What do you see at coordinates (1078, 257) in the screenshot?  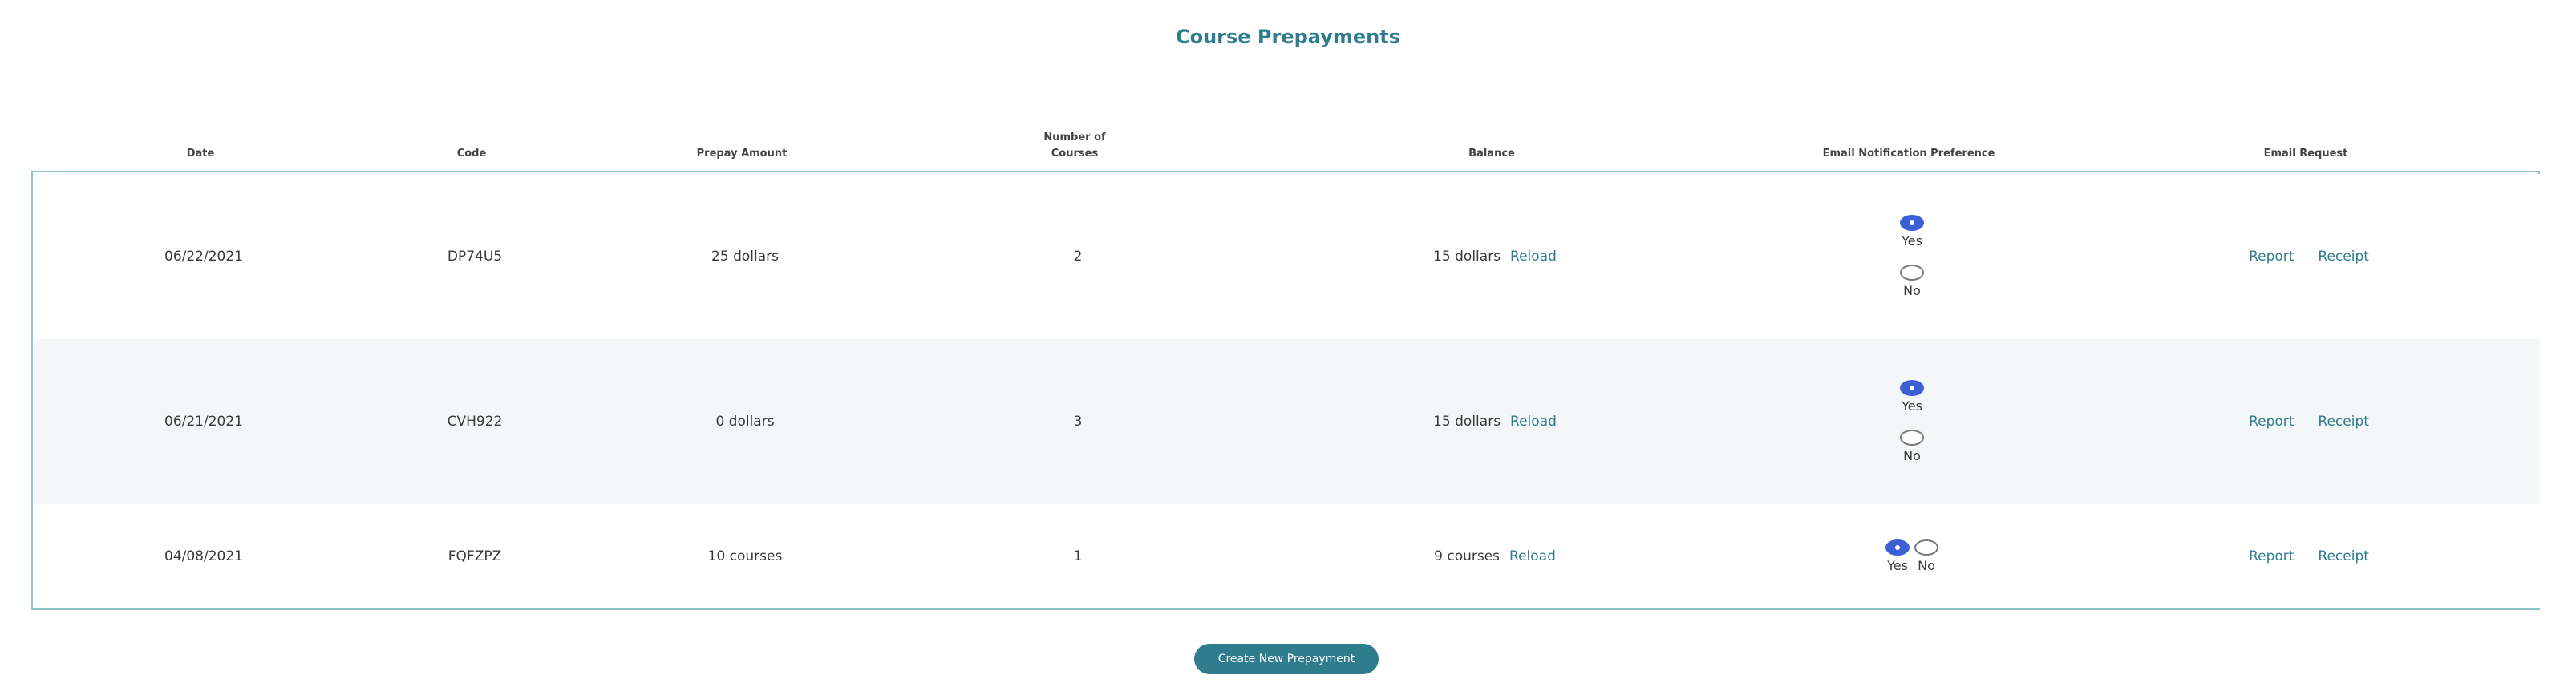 I see `row-courses: 2` at bounding box center [1078, 257].